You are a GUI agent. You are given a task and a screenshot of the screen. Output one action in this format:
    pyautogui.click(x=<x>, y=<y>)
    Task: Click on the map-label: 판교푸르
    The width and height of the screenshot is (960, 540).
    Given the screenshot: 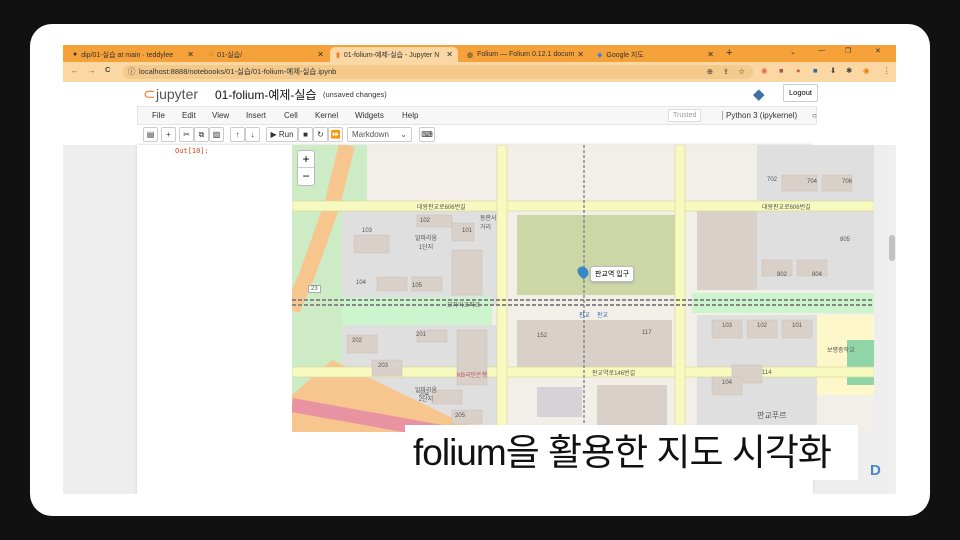 What is the action you would take?
    pyautogui.click(x=772, y=415)
    